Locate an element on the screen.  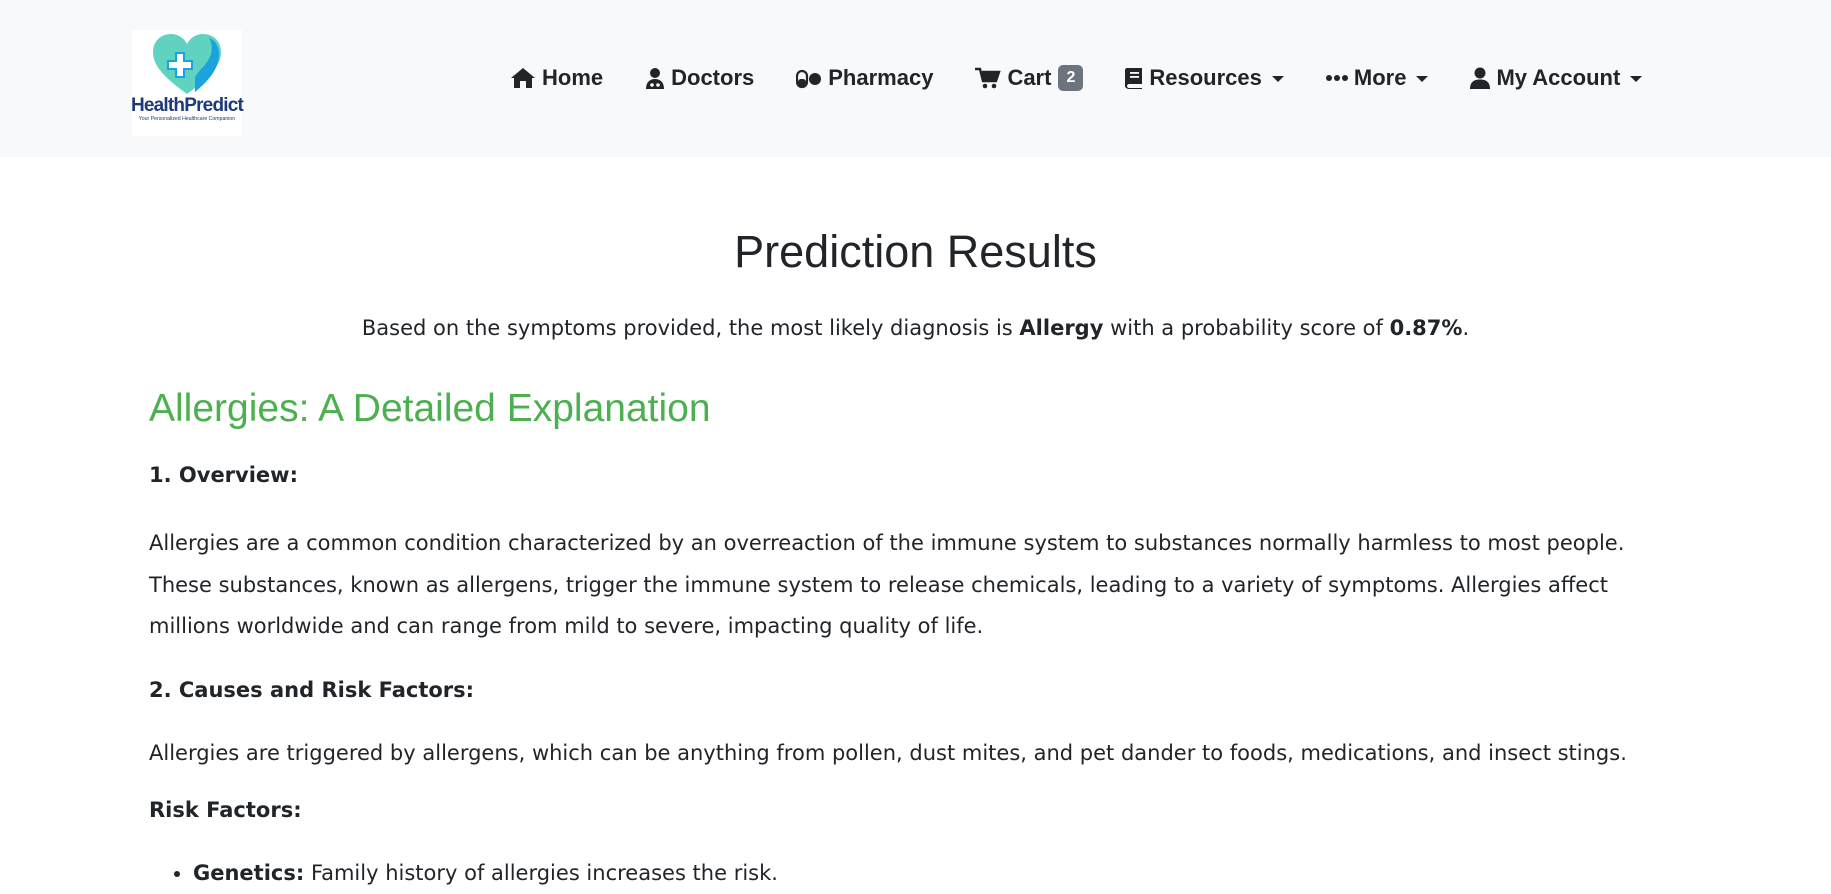
nav-pharmacy: Pharmacy is located at coordinates (864, 78).